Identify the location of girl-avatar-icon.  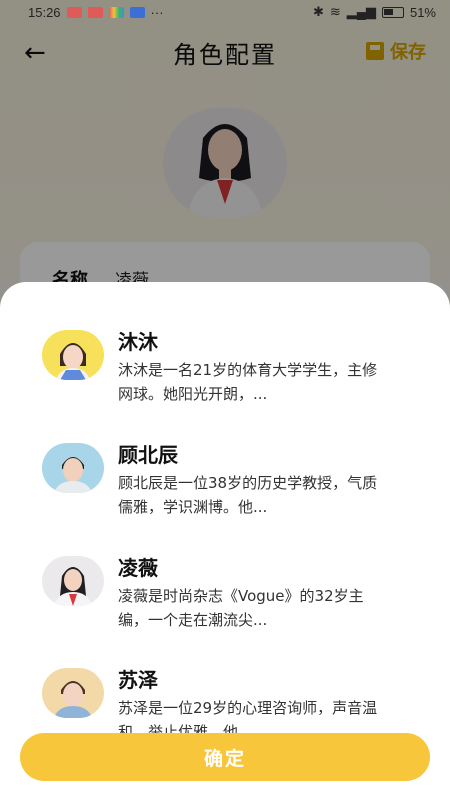
(73, 355).